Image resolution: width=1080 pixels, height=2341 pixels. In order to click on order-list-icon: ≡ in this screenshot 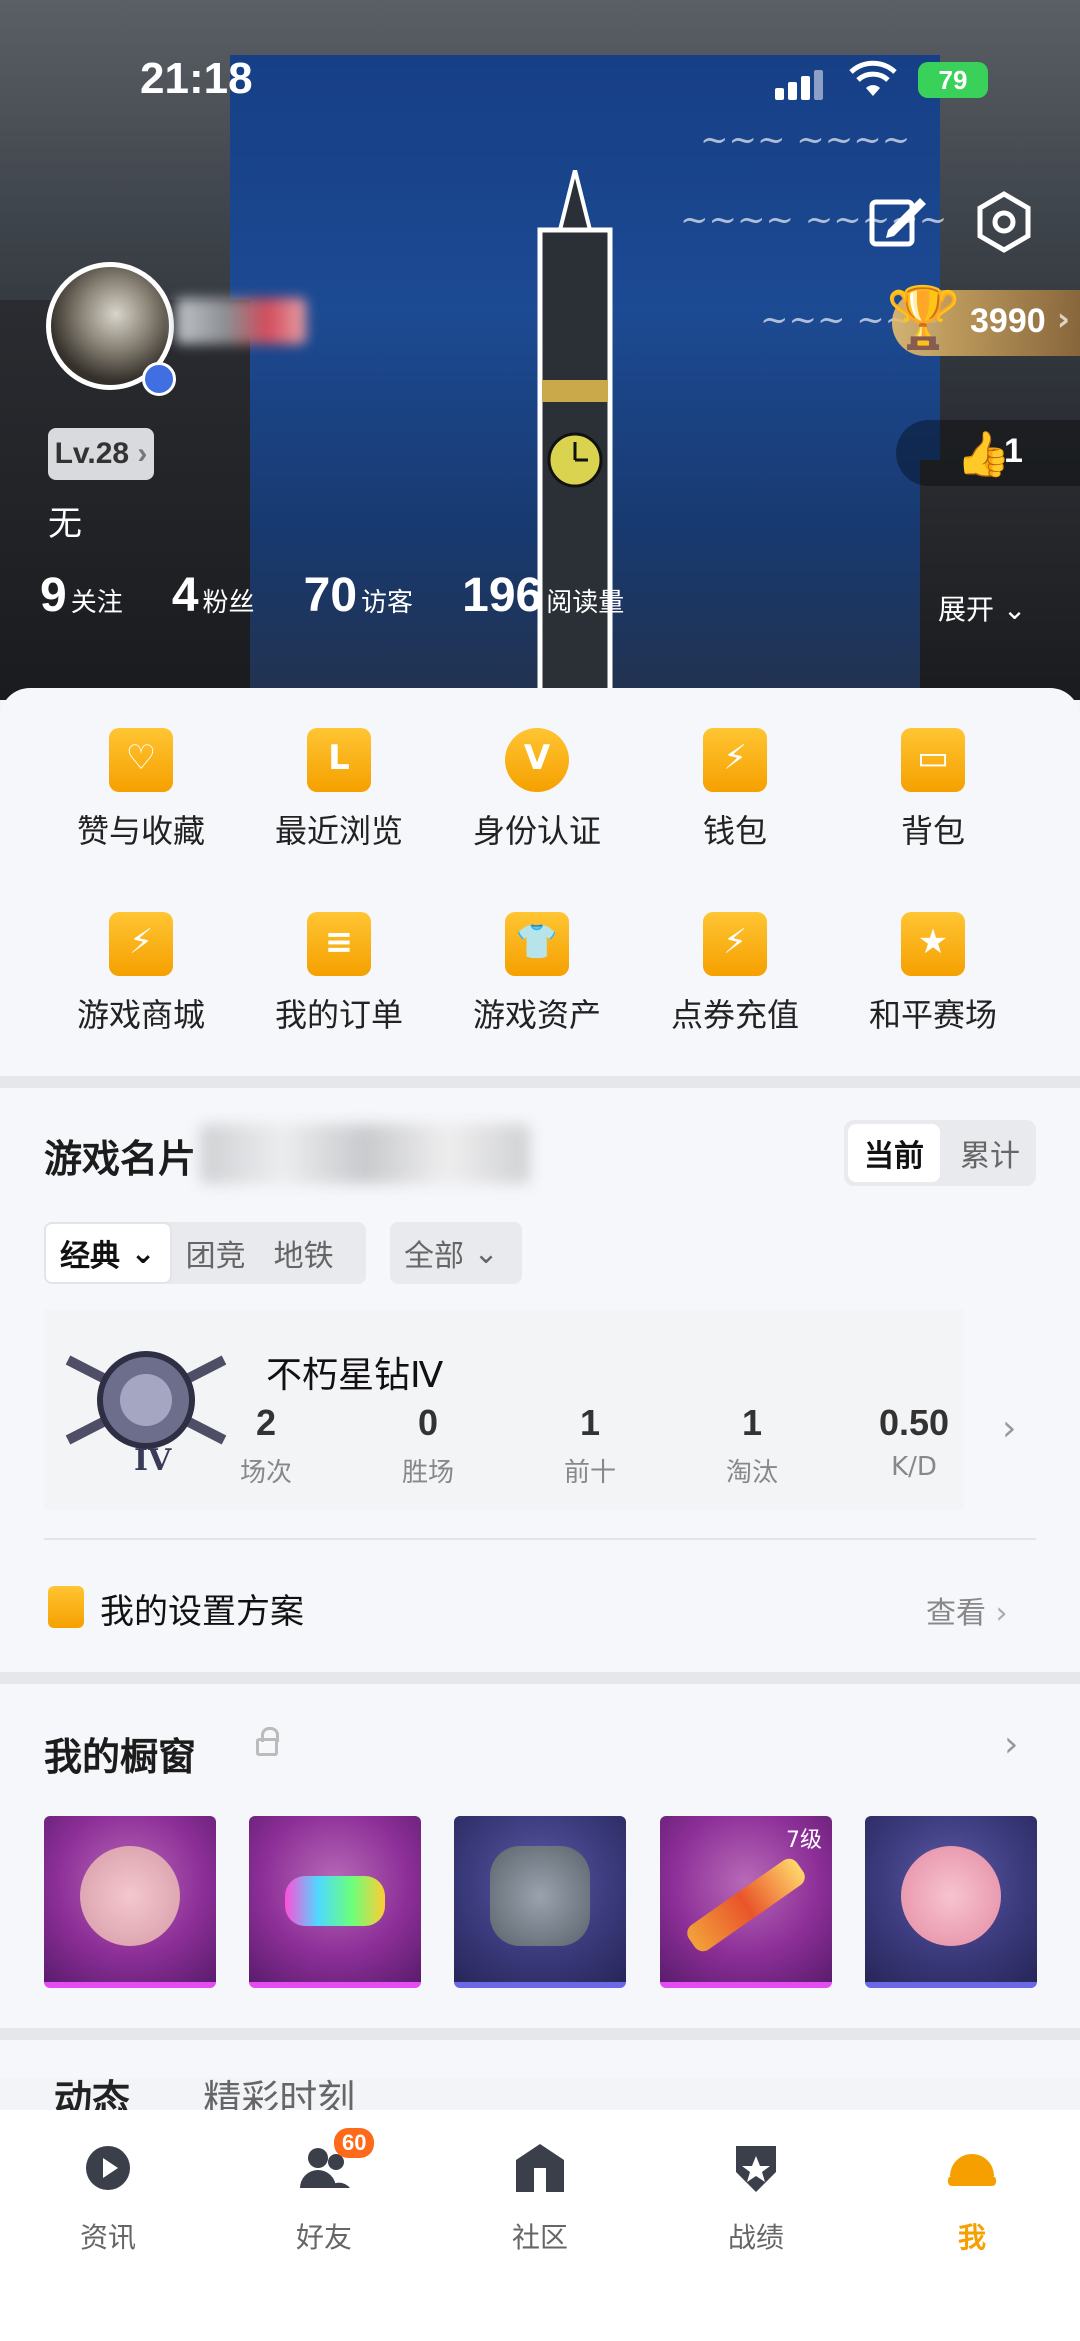, I will do `click(339, 944)`.